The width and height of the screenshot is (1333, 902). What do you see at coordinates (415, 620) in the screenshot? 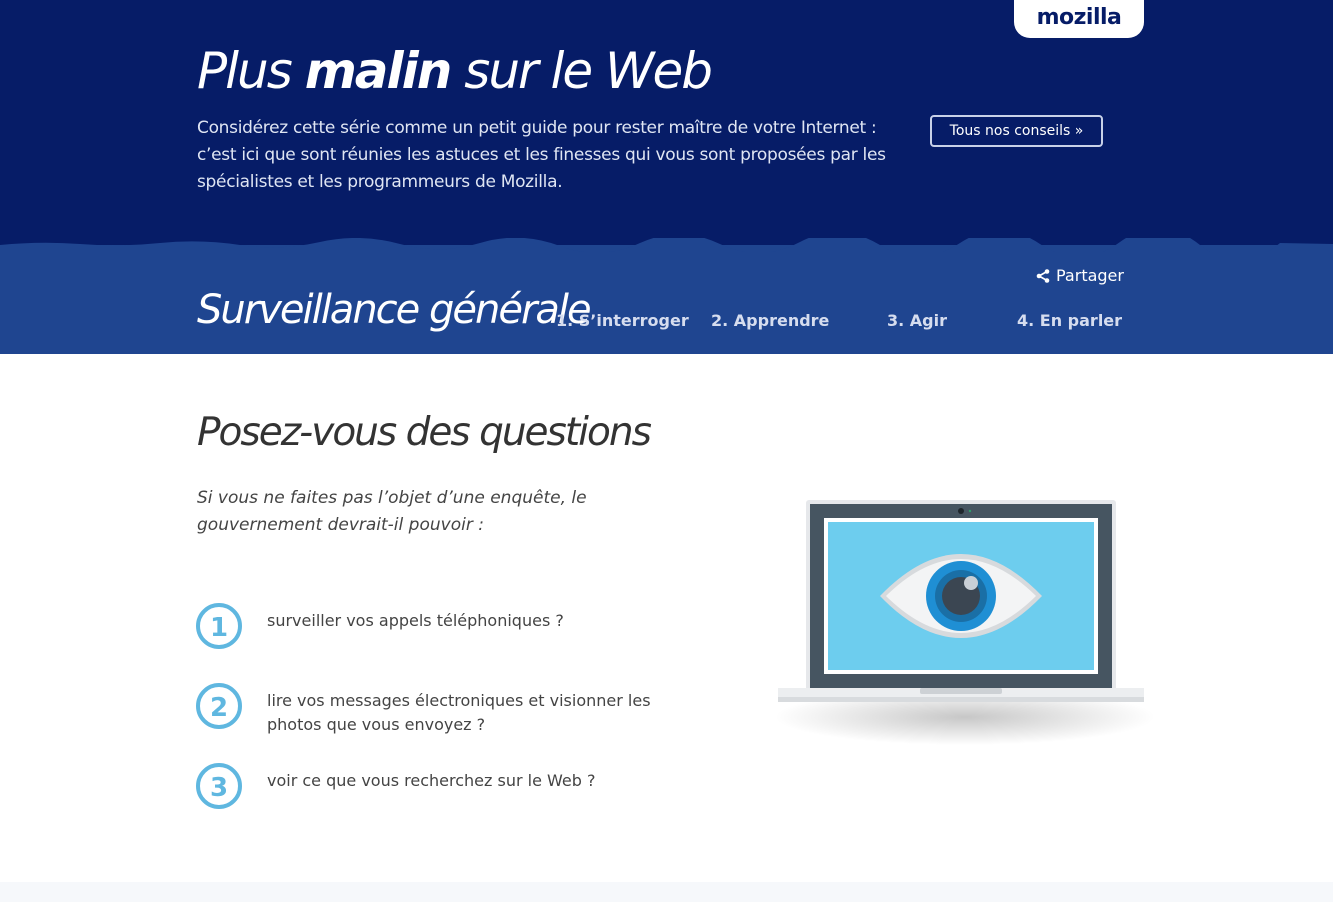
I see `question-text: surveiller vos appels téléphoniques ?` at bounding box center [415, 620].